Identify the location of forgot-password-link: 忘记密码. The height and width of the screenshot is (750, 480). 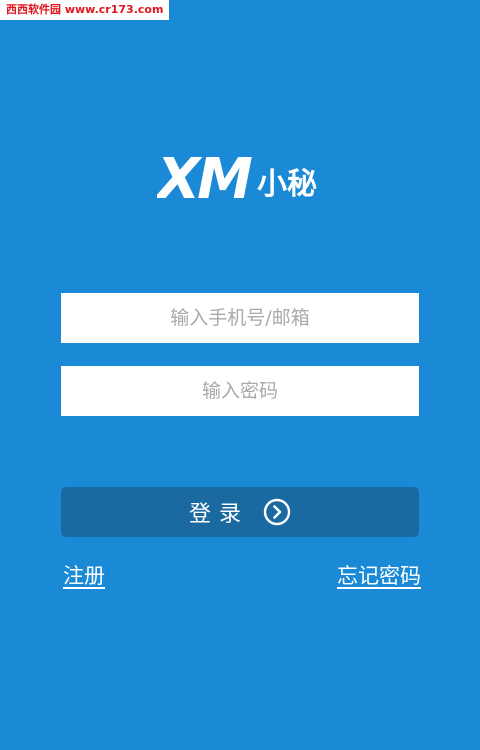
(379, 575).